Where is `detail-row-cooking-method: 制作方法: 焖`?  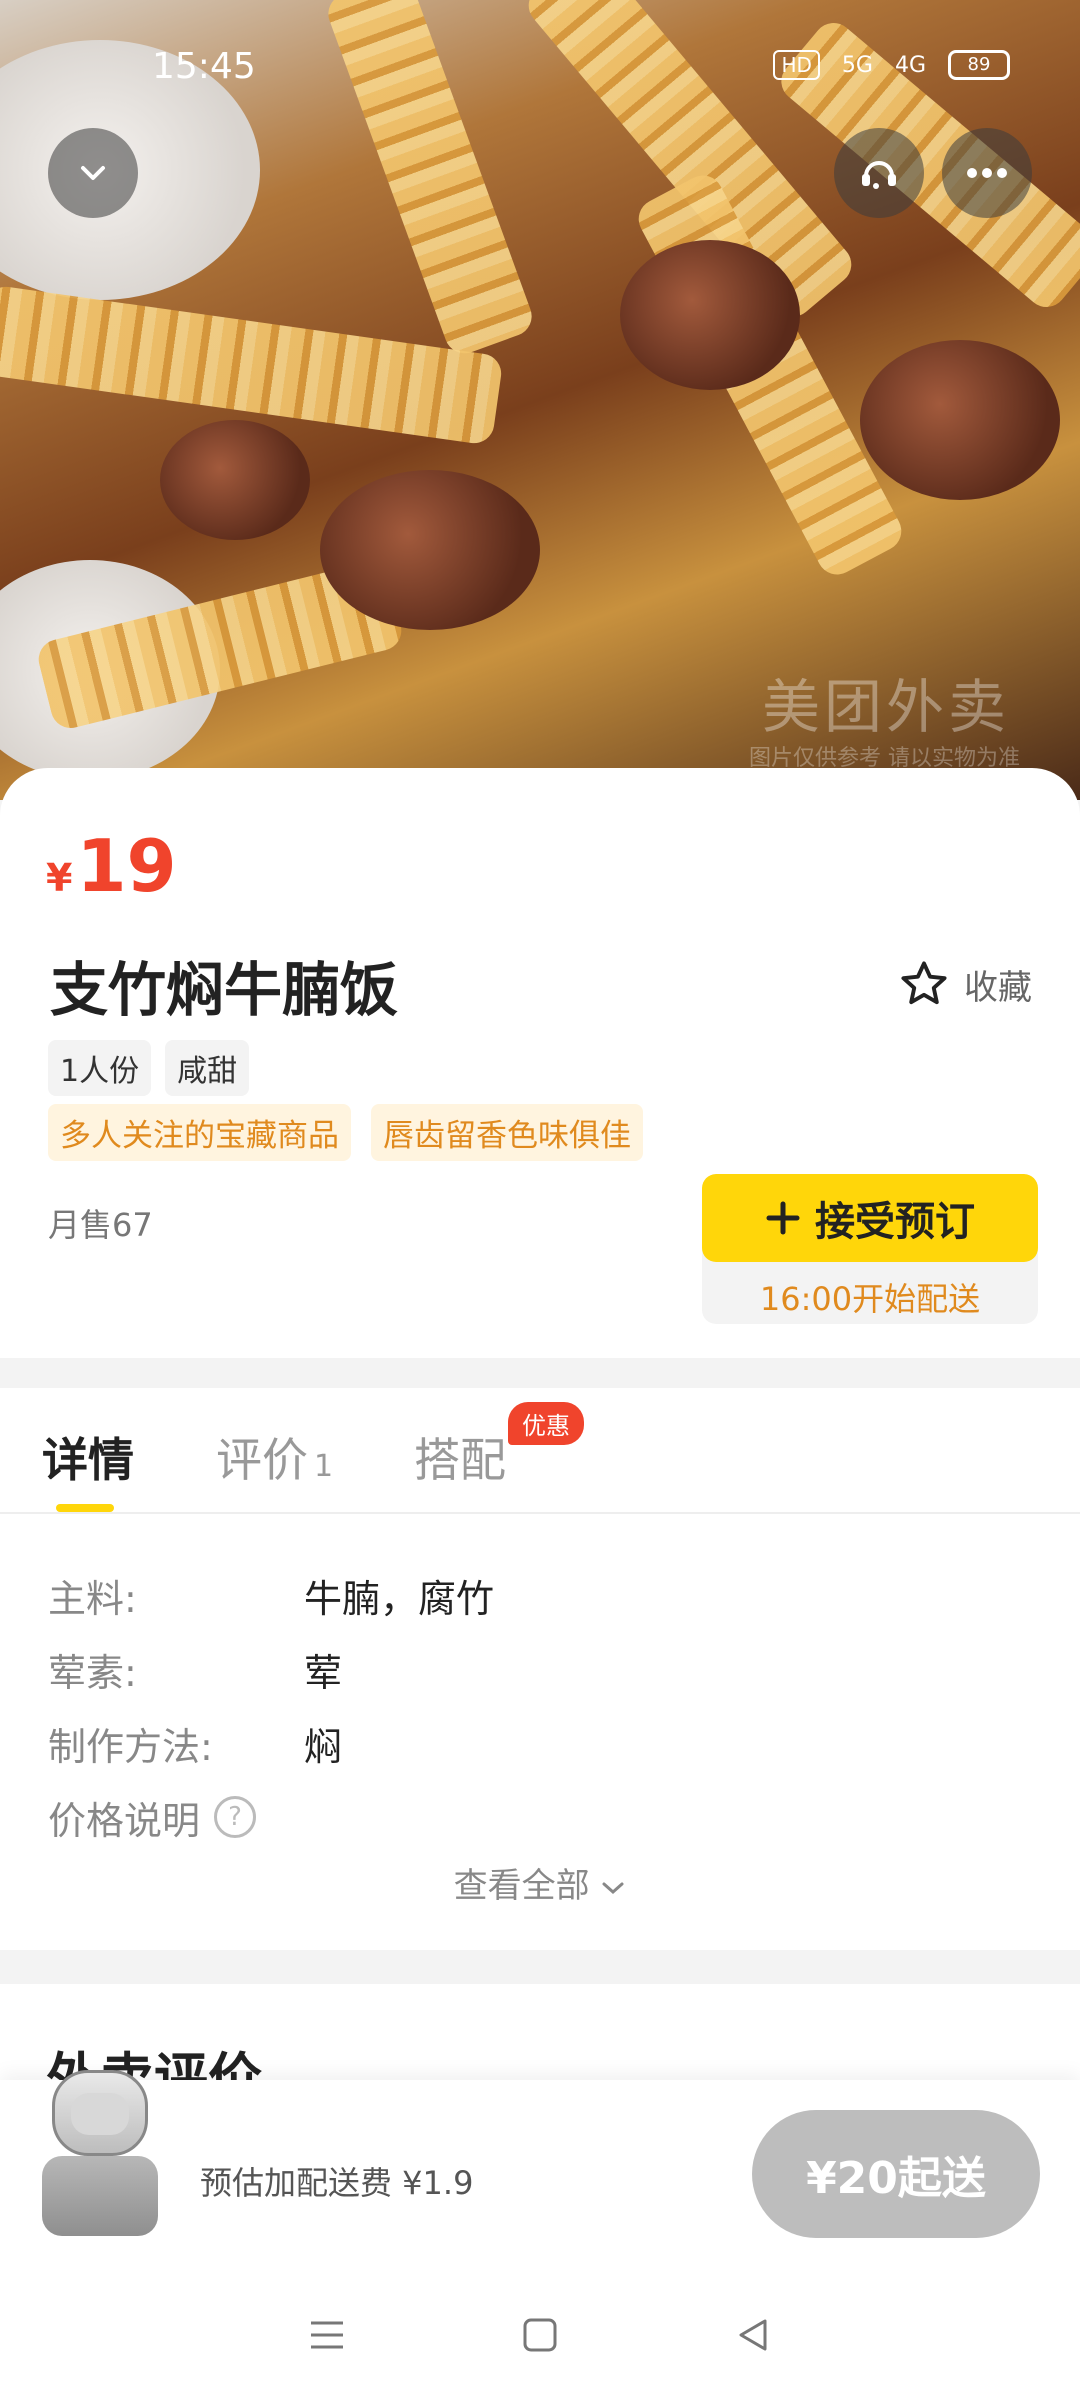 detail-row-cooking-method: 制作方法: 焖 is located at coordinates (271, 1743).